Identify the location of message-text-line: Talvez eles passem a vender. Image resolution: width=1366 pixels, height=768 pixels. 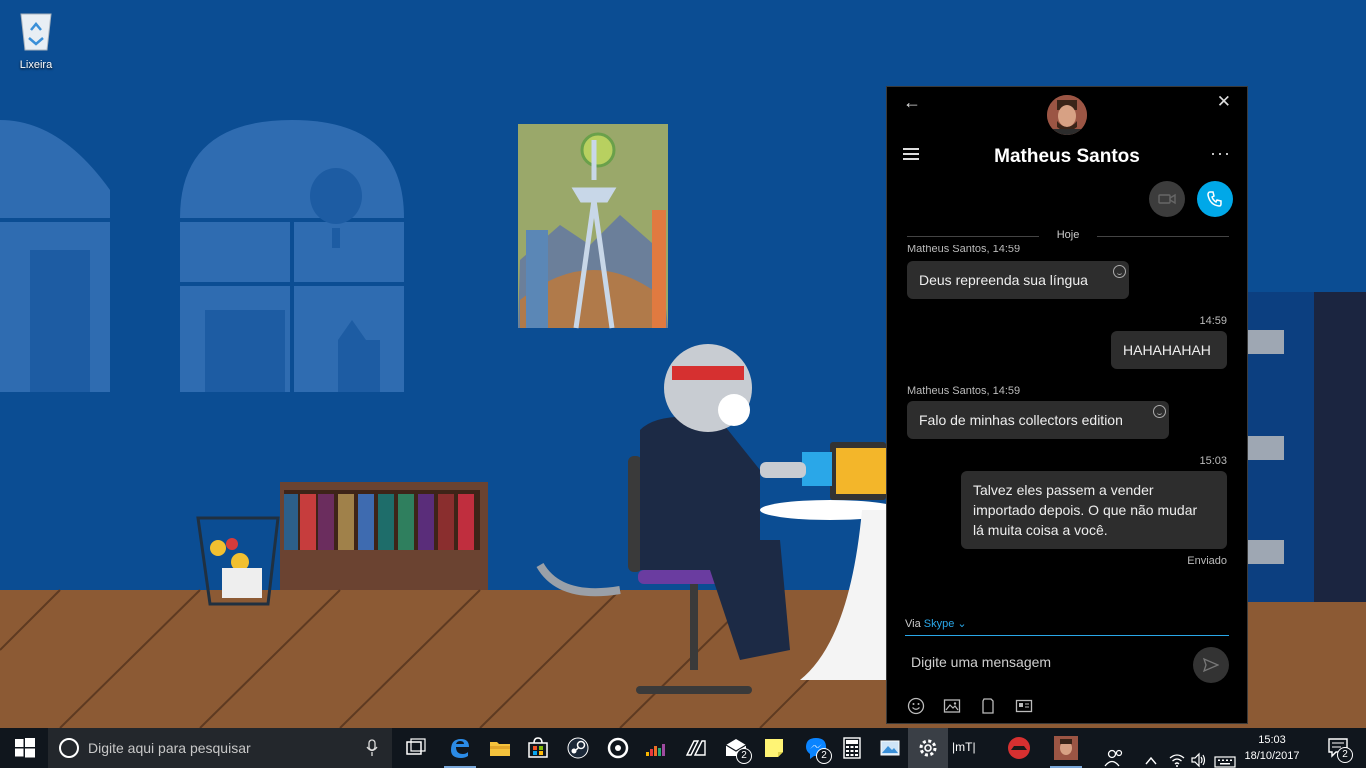
(1063, 490).